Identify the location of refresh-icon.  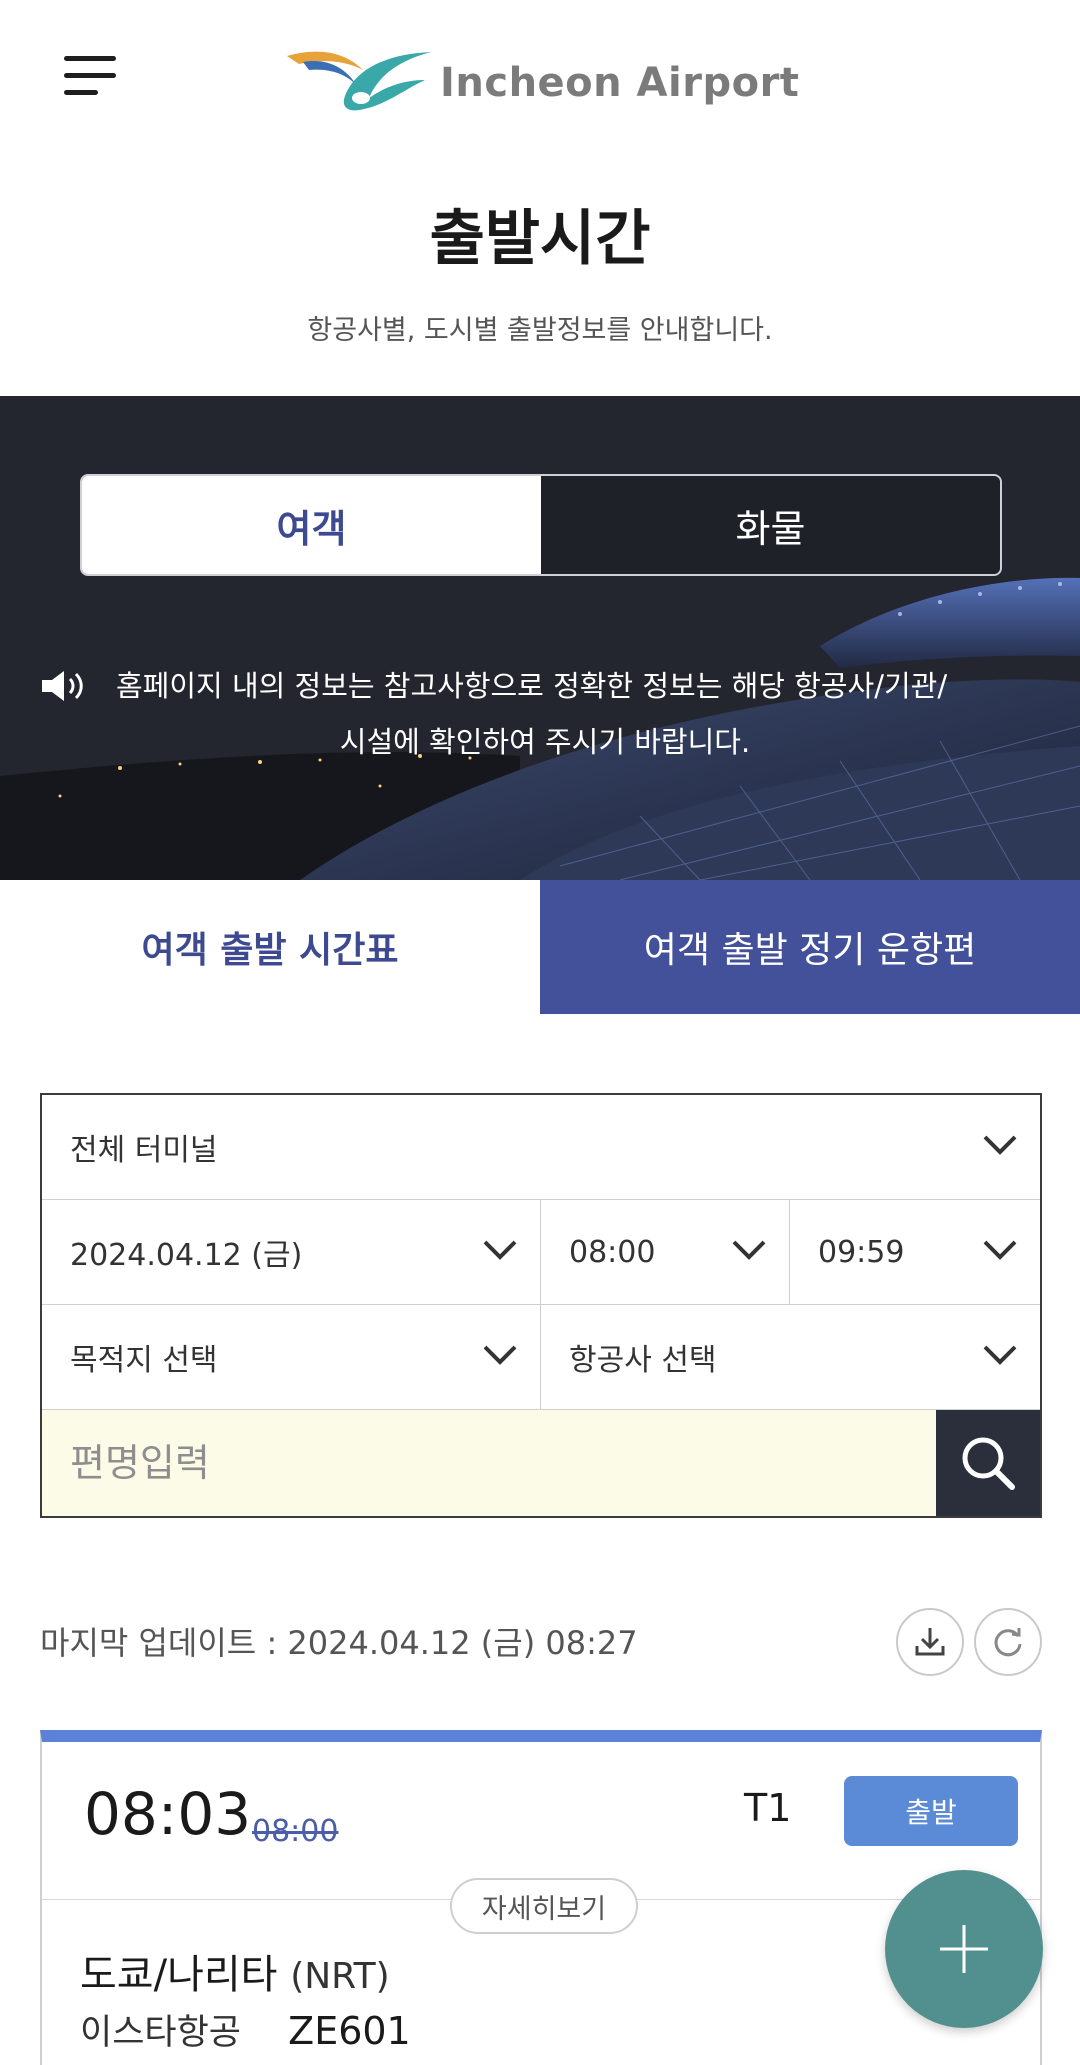
(1008, 1642).